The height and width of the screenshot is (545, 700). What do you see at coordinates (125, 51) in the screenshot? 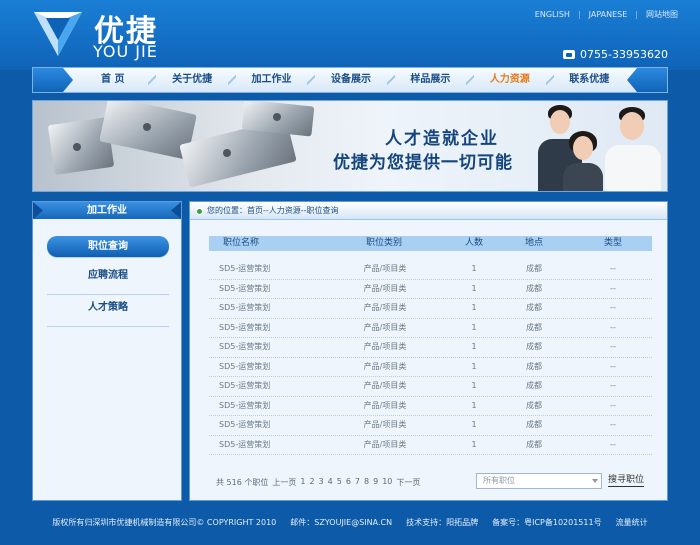
I see `brand-name-en: YOU JIE` at bounding box center [125, 51].